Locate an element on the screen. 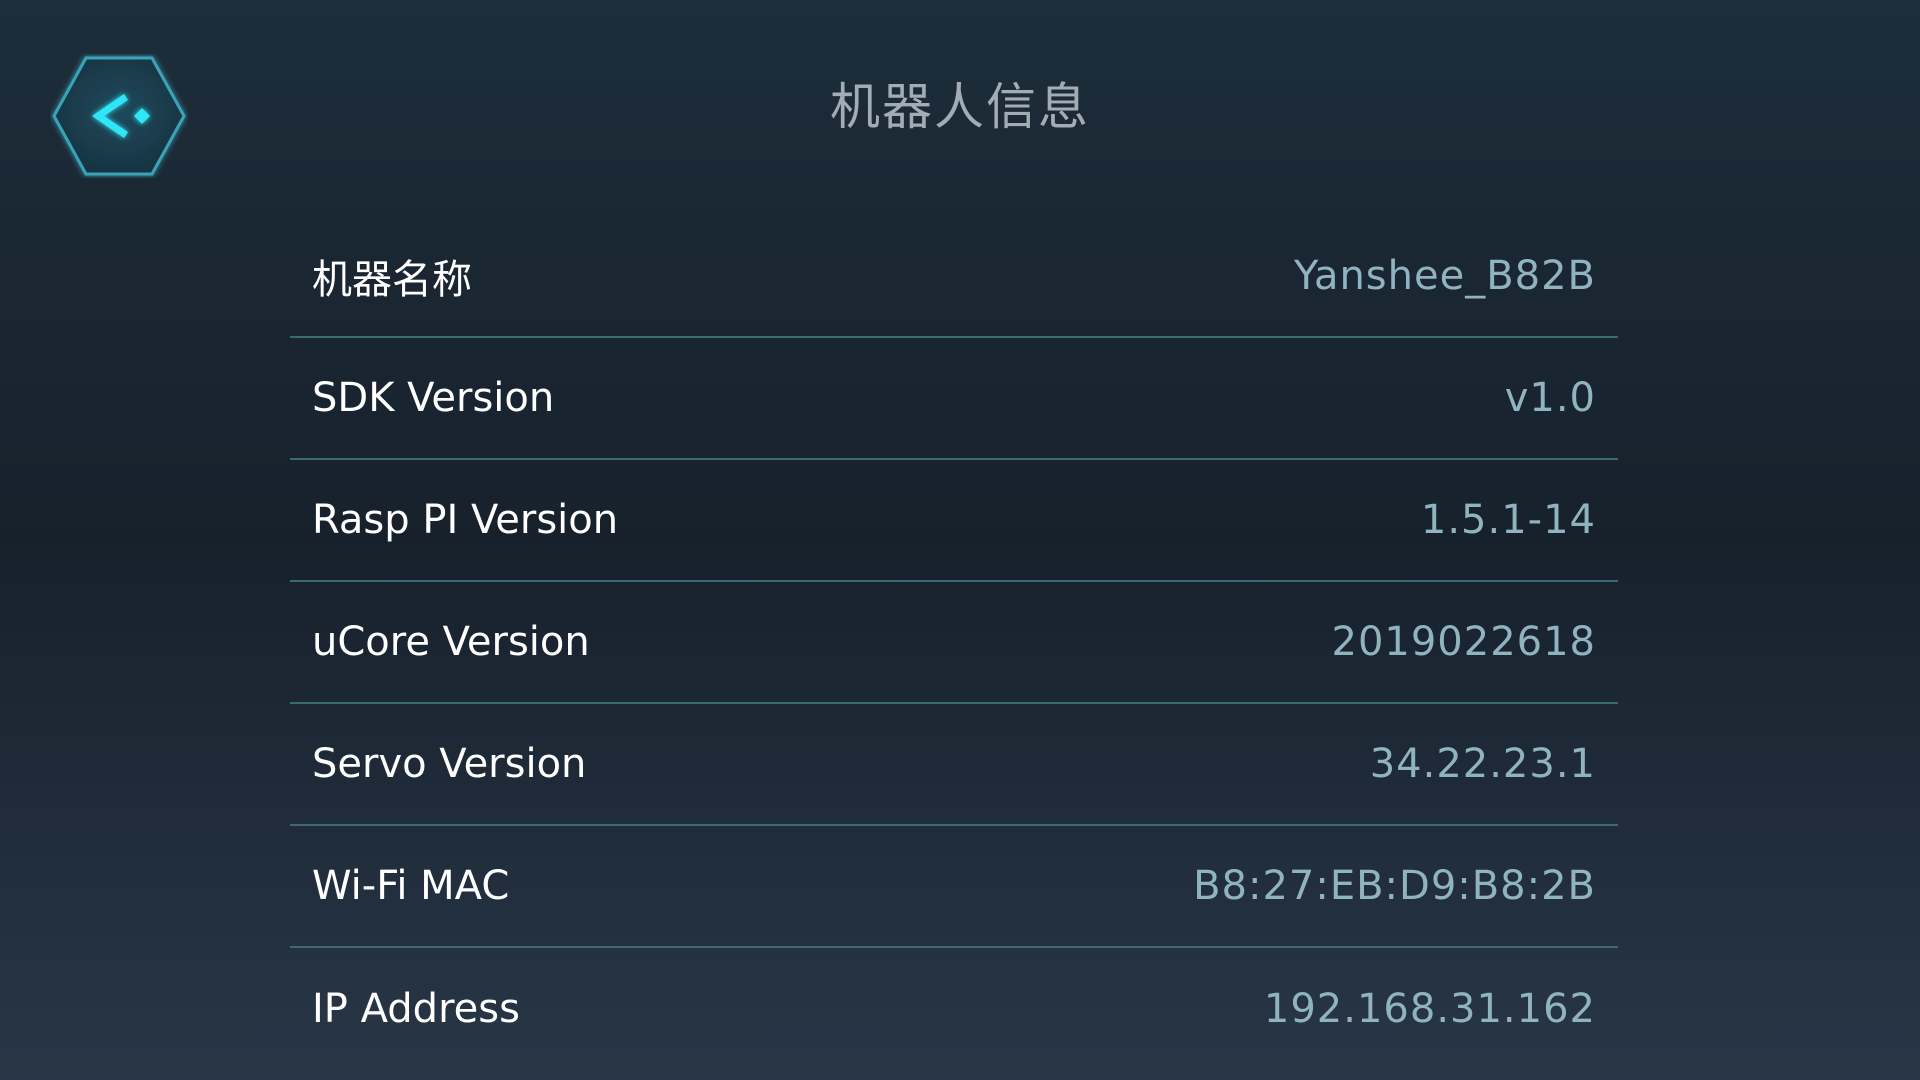 This screenshot has width=1920, height=1080. info-row-wifi-mac: Wi-Fi MAC B8:27:EB:D9:B8:2B is located at coordinates (954, 887).